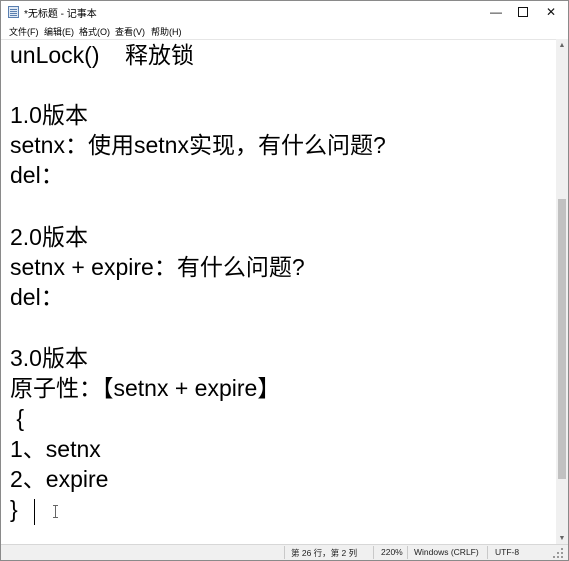 The height and width of the screenshot is (561, 569). Describe the element at coordinates (166, 31) in the screenshot. I see `menu-help: 帮助(H)` at that location.